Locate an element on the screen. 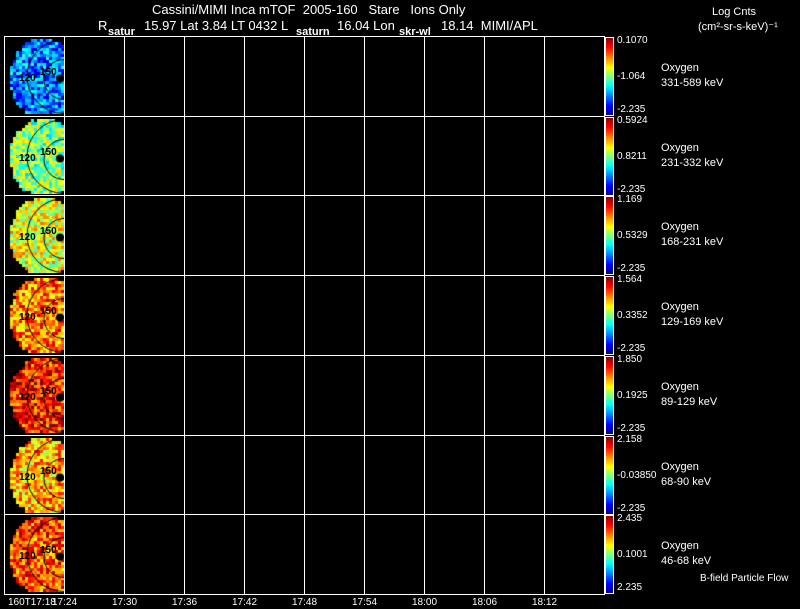 The width and height of the screenshot is (800, 609). units-title: Log Cnts is located at coordinates (734, 12).